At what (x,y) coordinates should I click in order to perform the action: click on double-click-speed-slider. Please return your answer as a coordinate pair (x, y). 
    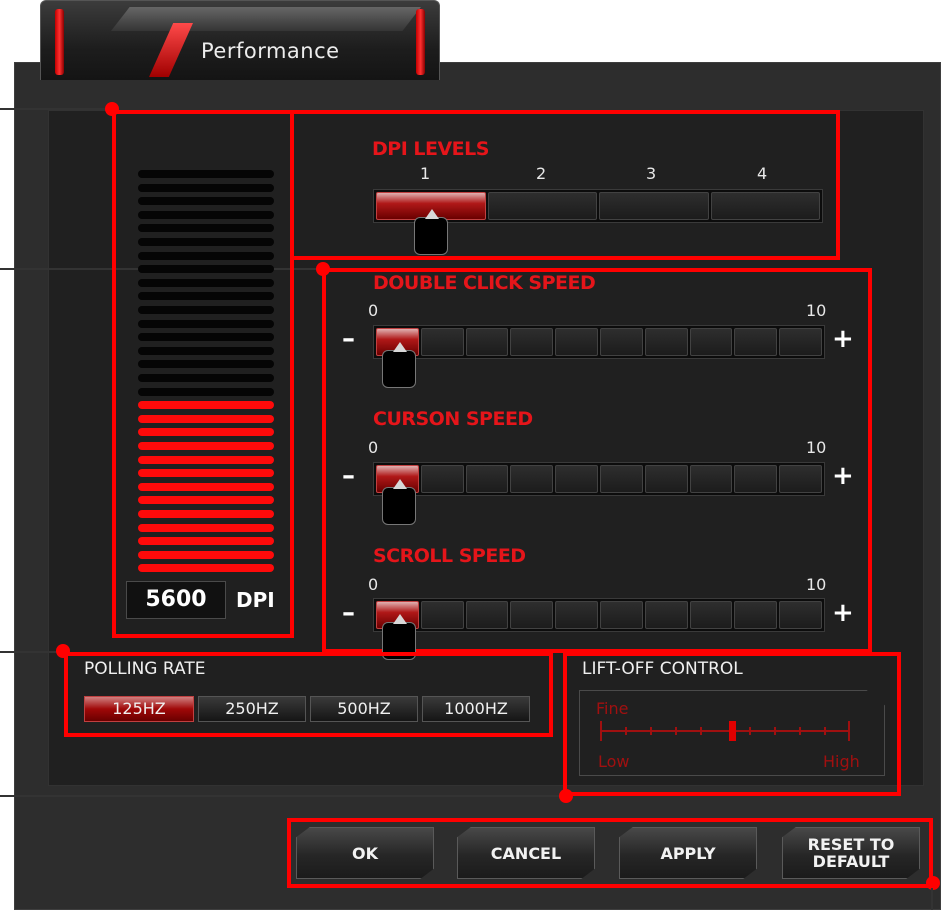
    Looking at the image, I should click on (599, 342).